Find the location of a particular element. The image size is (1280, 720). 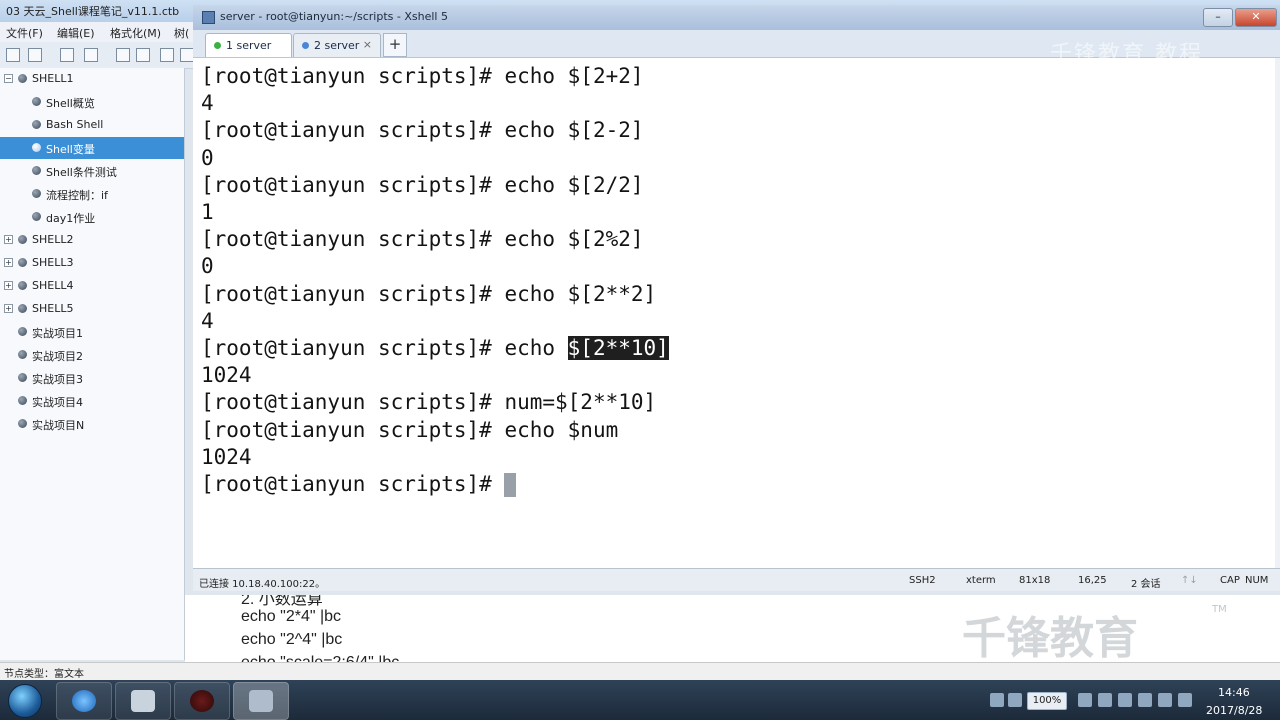

watermark-tm: TM is located at coordinates (1219, 609).